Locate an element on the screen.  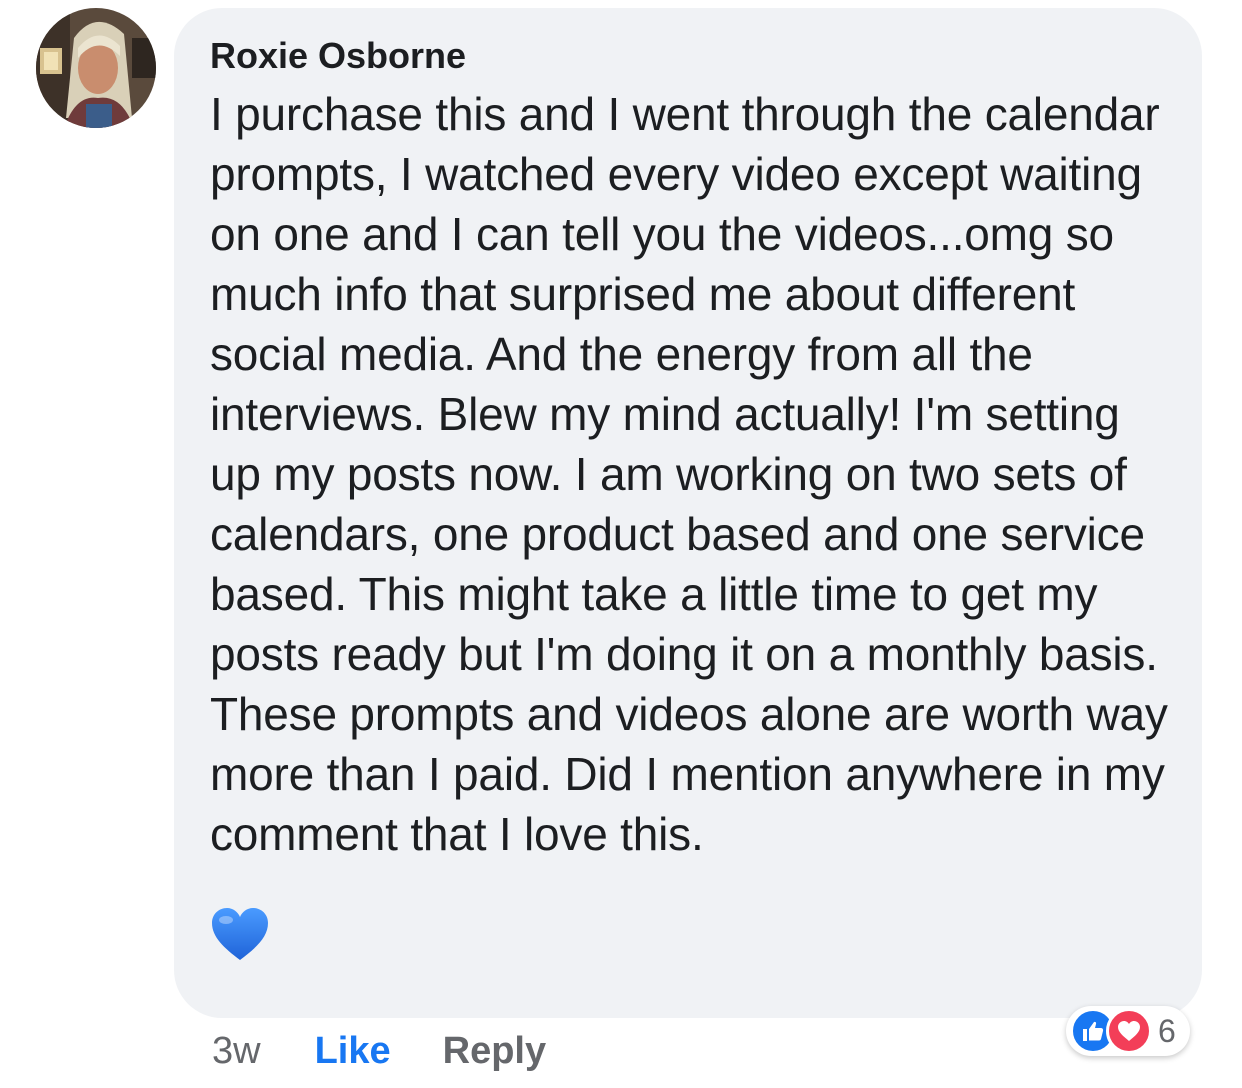
avatar is located at coordinates (96, 68).